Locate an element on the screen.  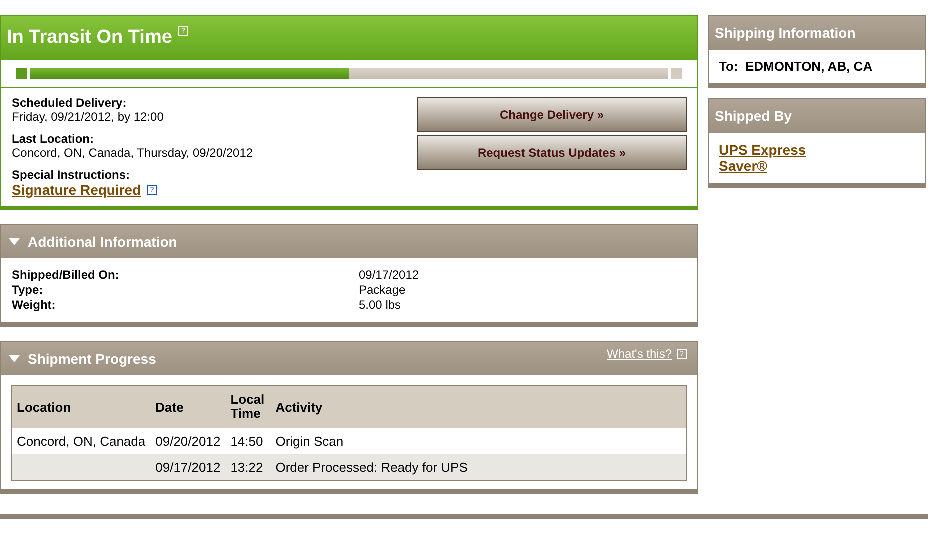
table-cell: 09/17/2012 is located at coordinates (188, 467).